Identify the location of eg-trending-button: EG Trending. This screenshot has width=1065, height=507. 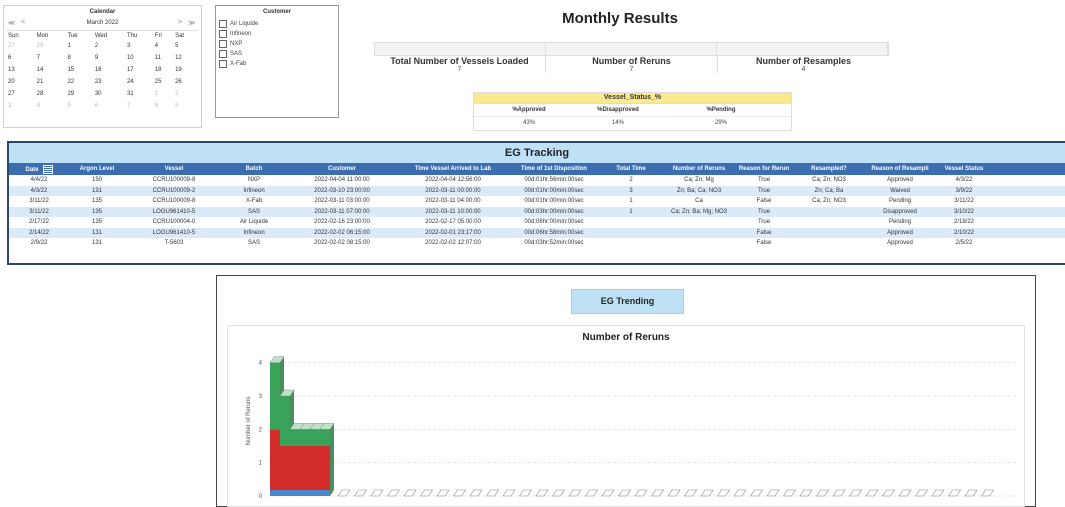
(627, 301).